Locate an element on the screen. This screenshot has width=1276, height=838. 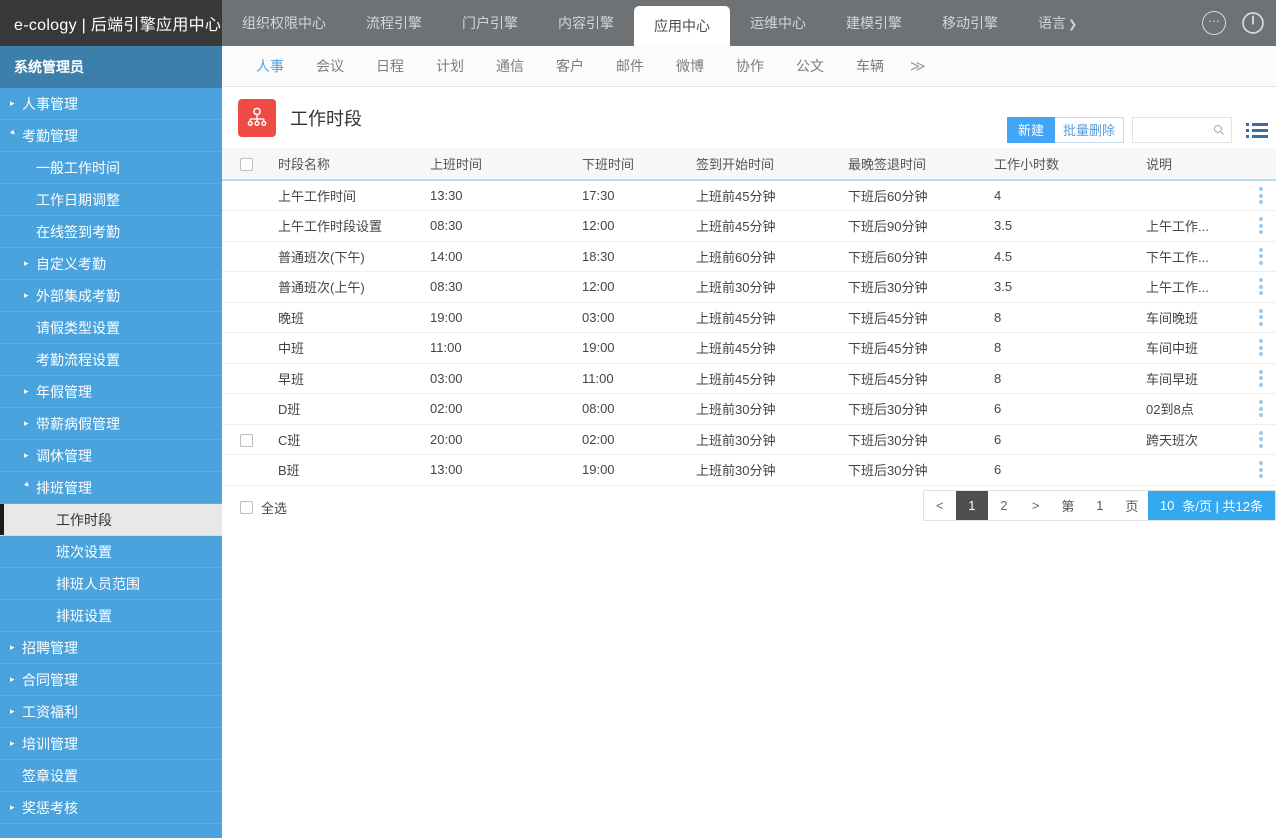
header-checkbox is located at coordinates (246, 165).